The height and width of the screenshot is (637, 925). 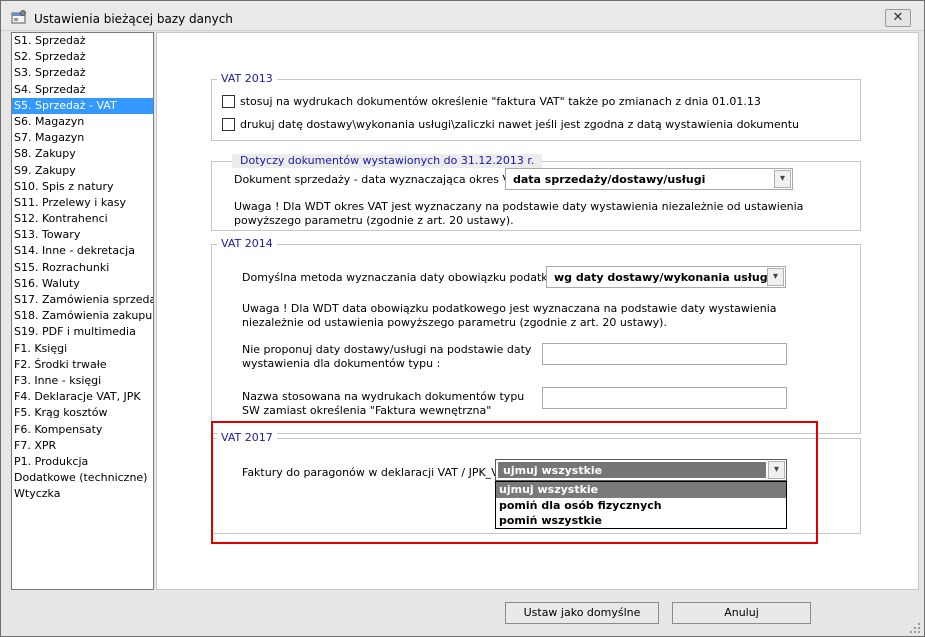 I want to click on vat-period-value: data sprzedaży/dostawy/usługi, so click(x=609, y=179).